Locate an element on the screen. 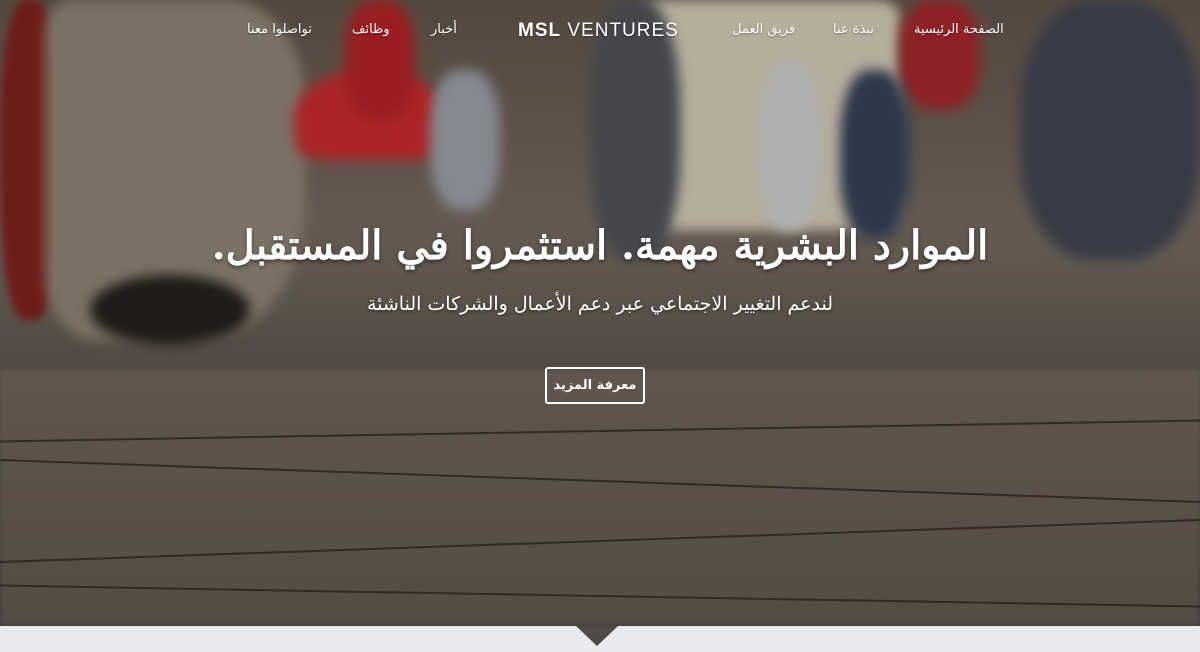 Image resolution: width=1200 pixels, height=652 pixels. brand-logo: MSL VENTURES is located at coordinates (598, 31).